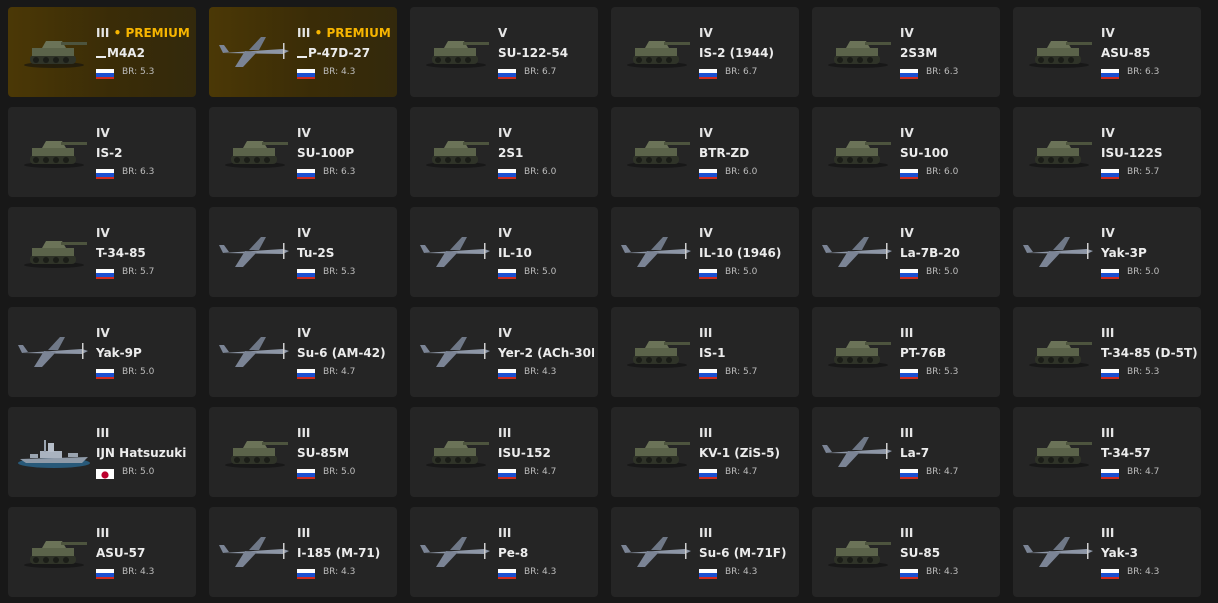 This screenshot has width=1218, height=603. I want to click on vehicle-card-ijn-hatsuzuki: III IJN Hatsuzuki BR: 5.0, so click(102, 452).